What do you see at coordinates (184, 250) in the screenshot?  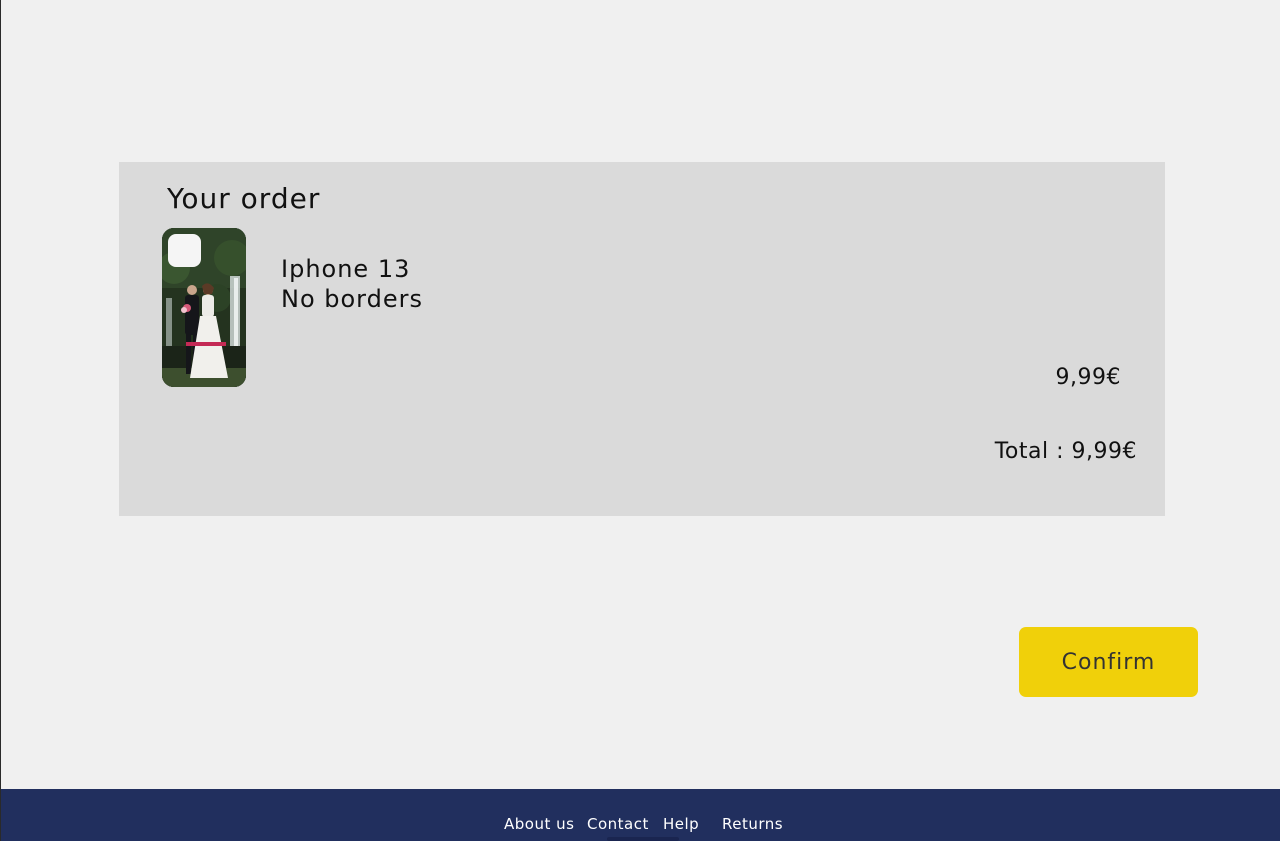 I see `camera-cutout` at bounding box center [184, 250].